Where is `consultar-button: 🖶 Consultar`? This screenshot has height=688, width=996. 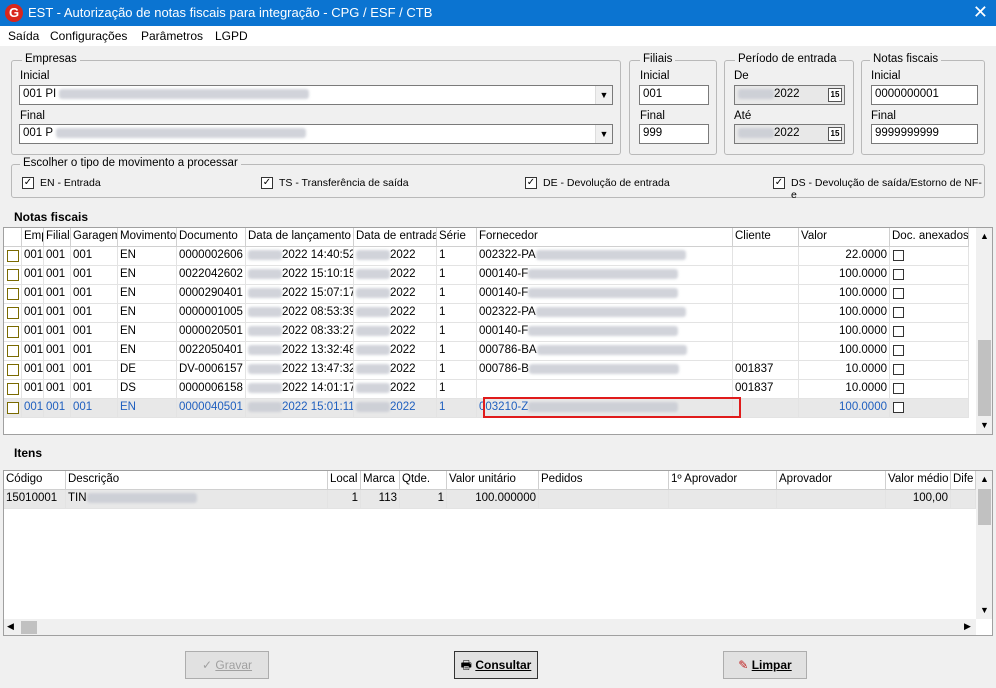
consultar-button: 🖶 Consultar is located at coordinates (496, 665).